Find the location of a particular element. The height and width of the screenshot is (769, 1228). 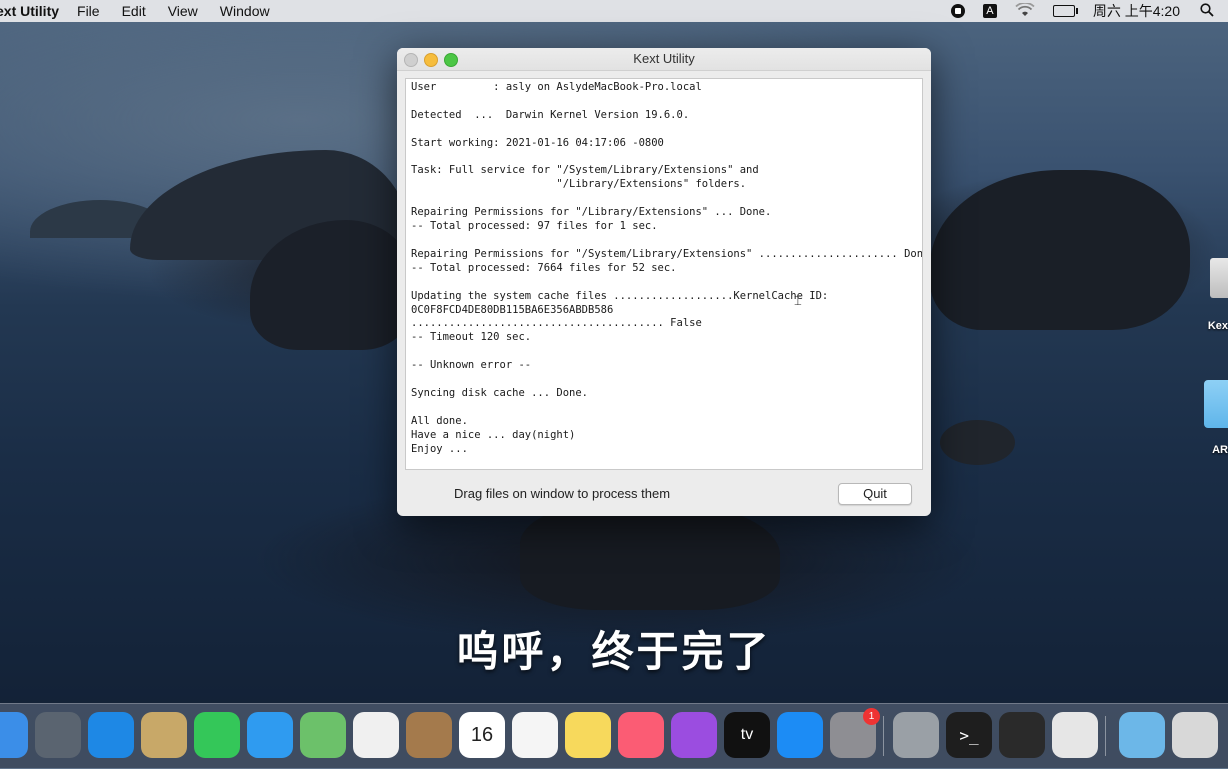

desktop-folder-icon is located at coordinates (1216, 404).